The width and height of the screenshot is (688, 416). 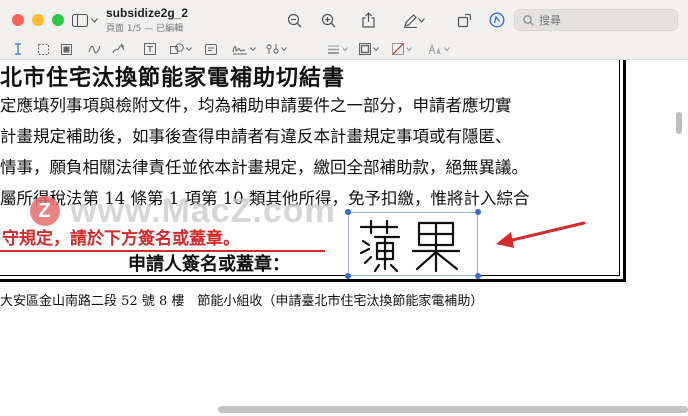 I want to click on signature-icon, so click(x=239, y=50).